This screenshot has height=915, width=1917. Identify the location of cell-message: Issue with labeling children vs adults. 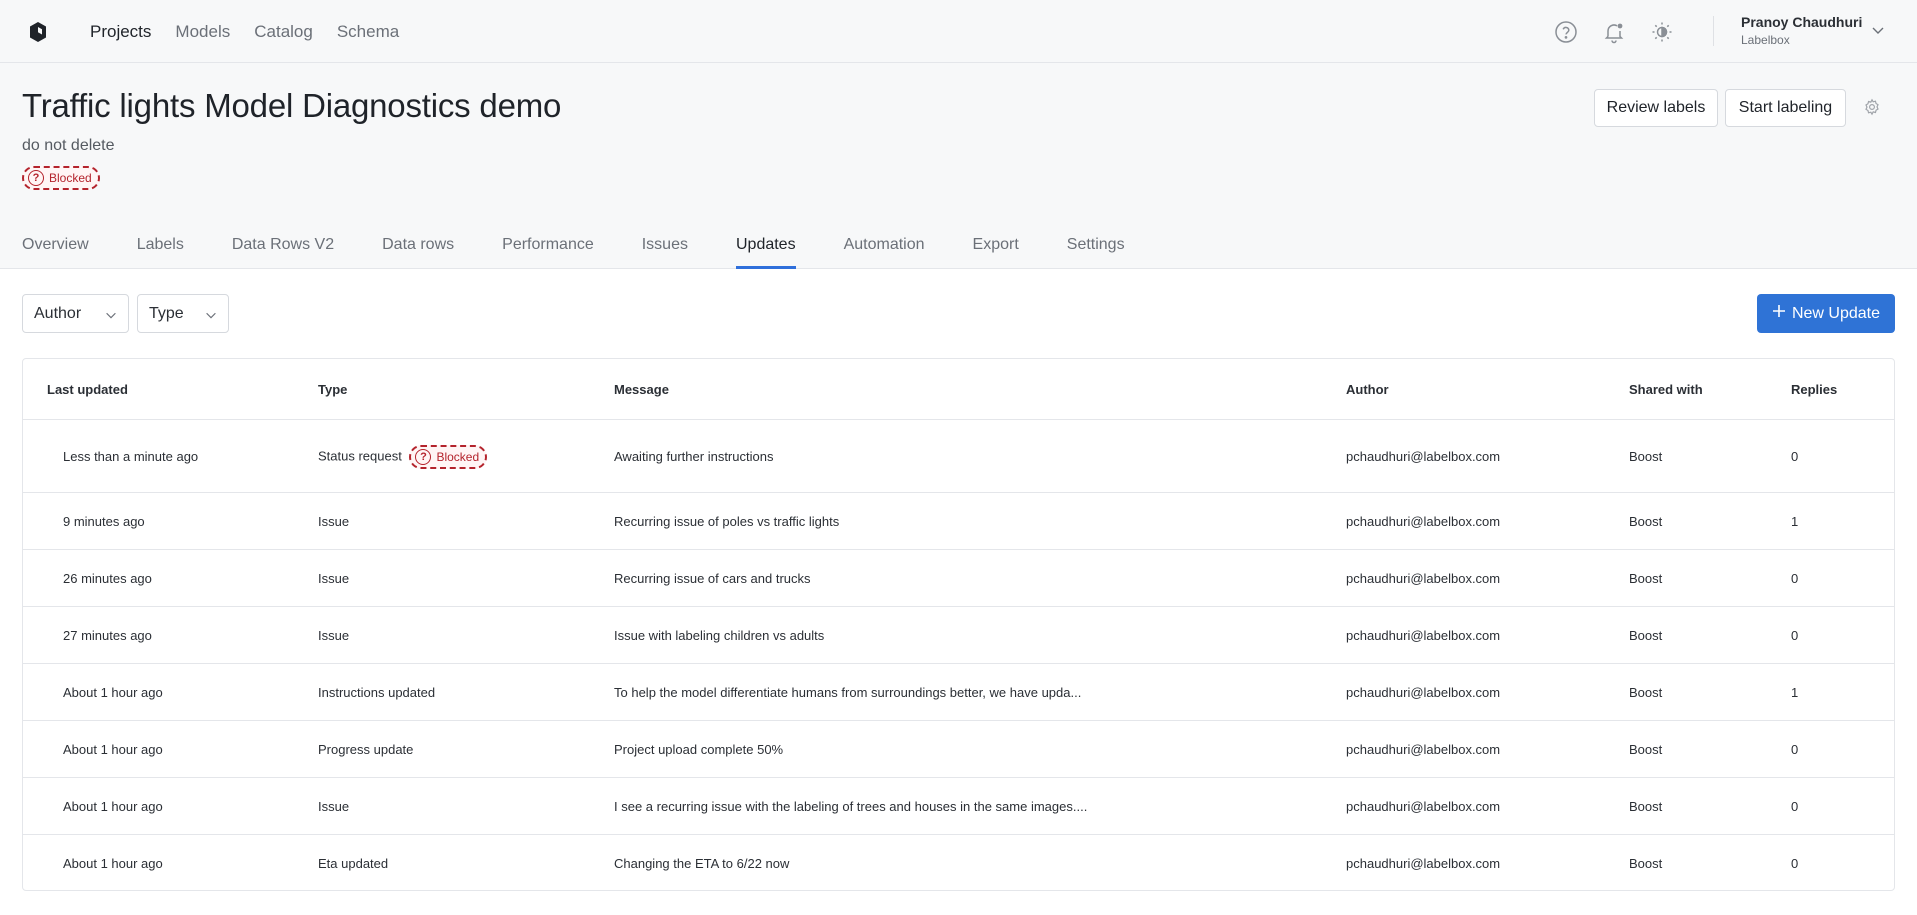
(719, 635).